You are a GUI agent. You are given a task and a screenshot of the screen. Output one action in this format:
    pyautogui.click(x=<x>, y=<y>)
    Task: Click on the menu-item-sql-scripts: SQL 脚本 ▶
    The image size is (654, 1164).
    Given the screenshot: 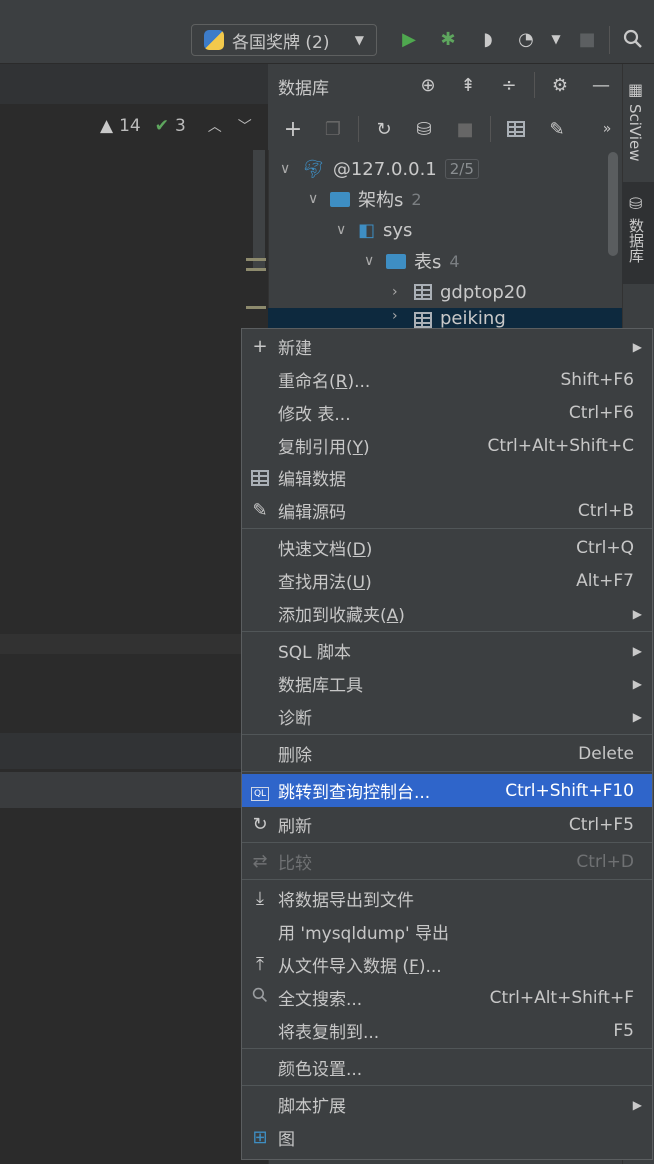 What is the action you would take?
    pyautogui.click(x=447, y=650)
    